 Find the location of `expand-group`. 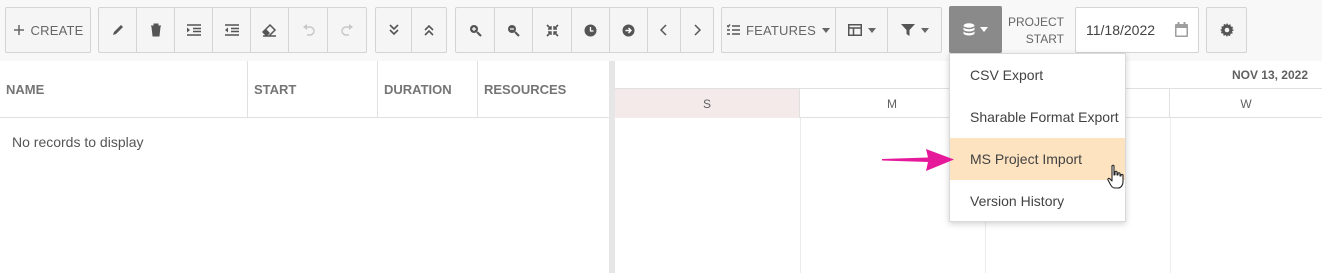

expand-group is located at coordinates (411, 30).